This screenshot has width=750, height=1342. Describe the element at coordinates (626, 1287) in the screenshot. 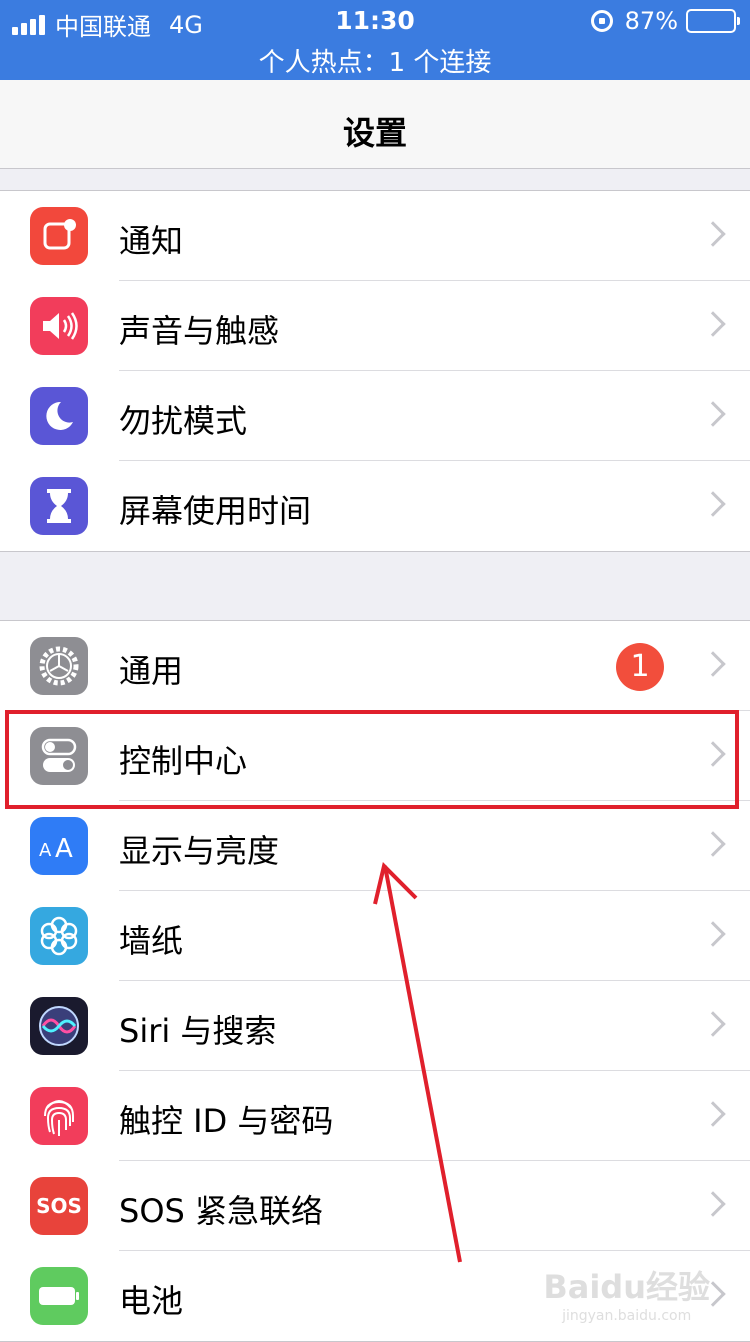

I see `watermark-brand: Baidu经验` at that location.